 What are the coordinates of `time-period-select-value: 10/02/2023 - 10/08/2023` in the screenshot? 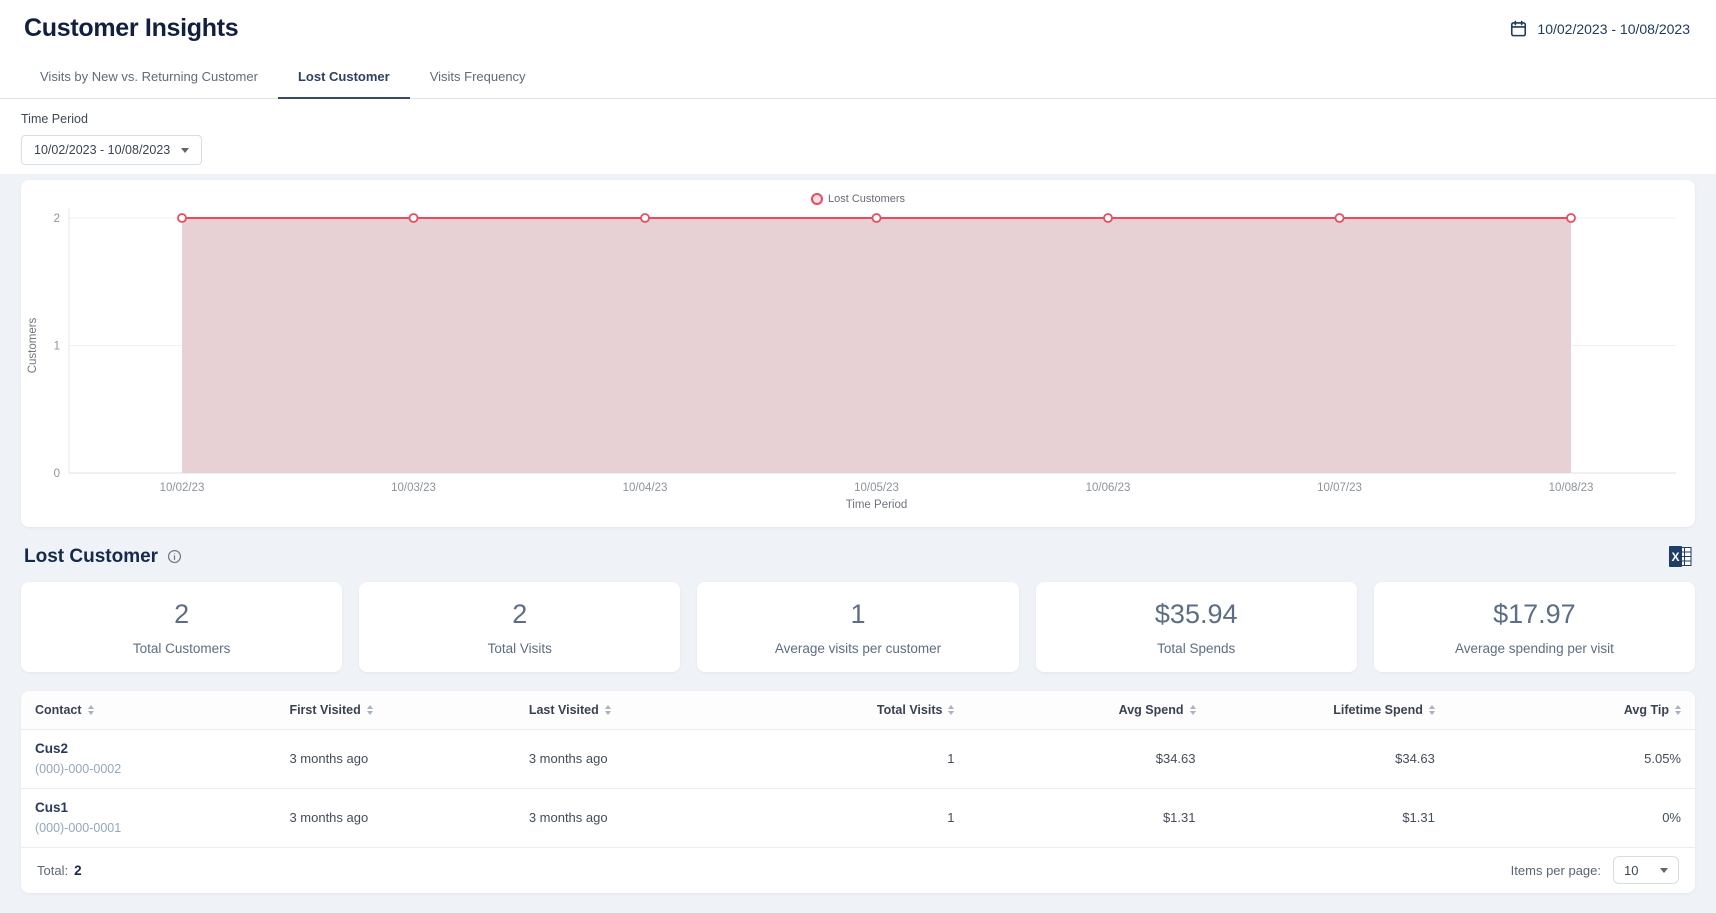 It's located at (102, 150).